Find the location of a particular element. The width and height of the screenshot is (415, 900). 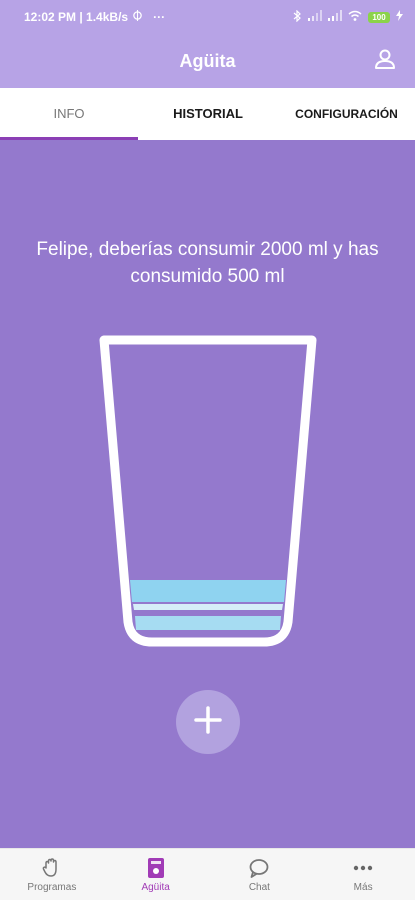

water-glass-icon is located at coordinates (156, 868).